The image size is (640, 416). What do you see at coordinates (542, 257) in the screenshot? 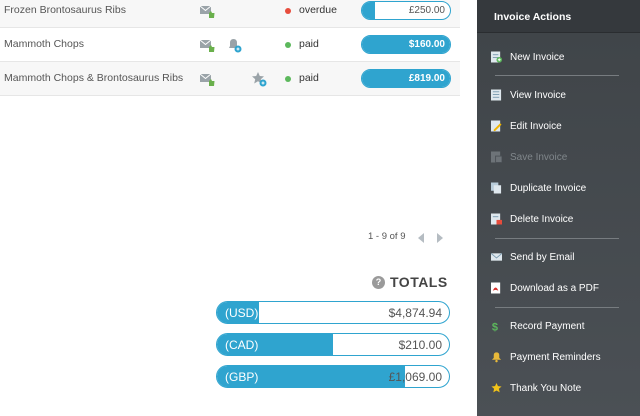
I see `sidebar-item-label: Send by Email` at bounding box center [542, 257].